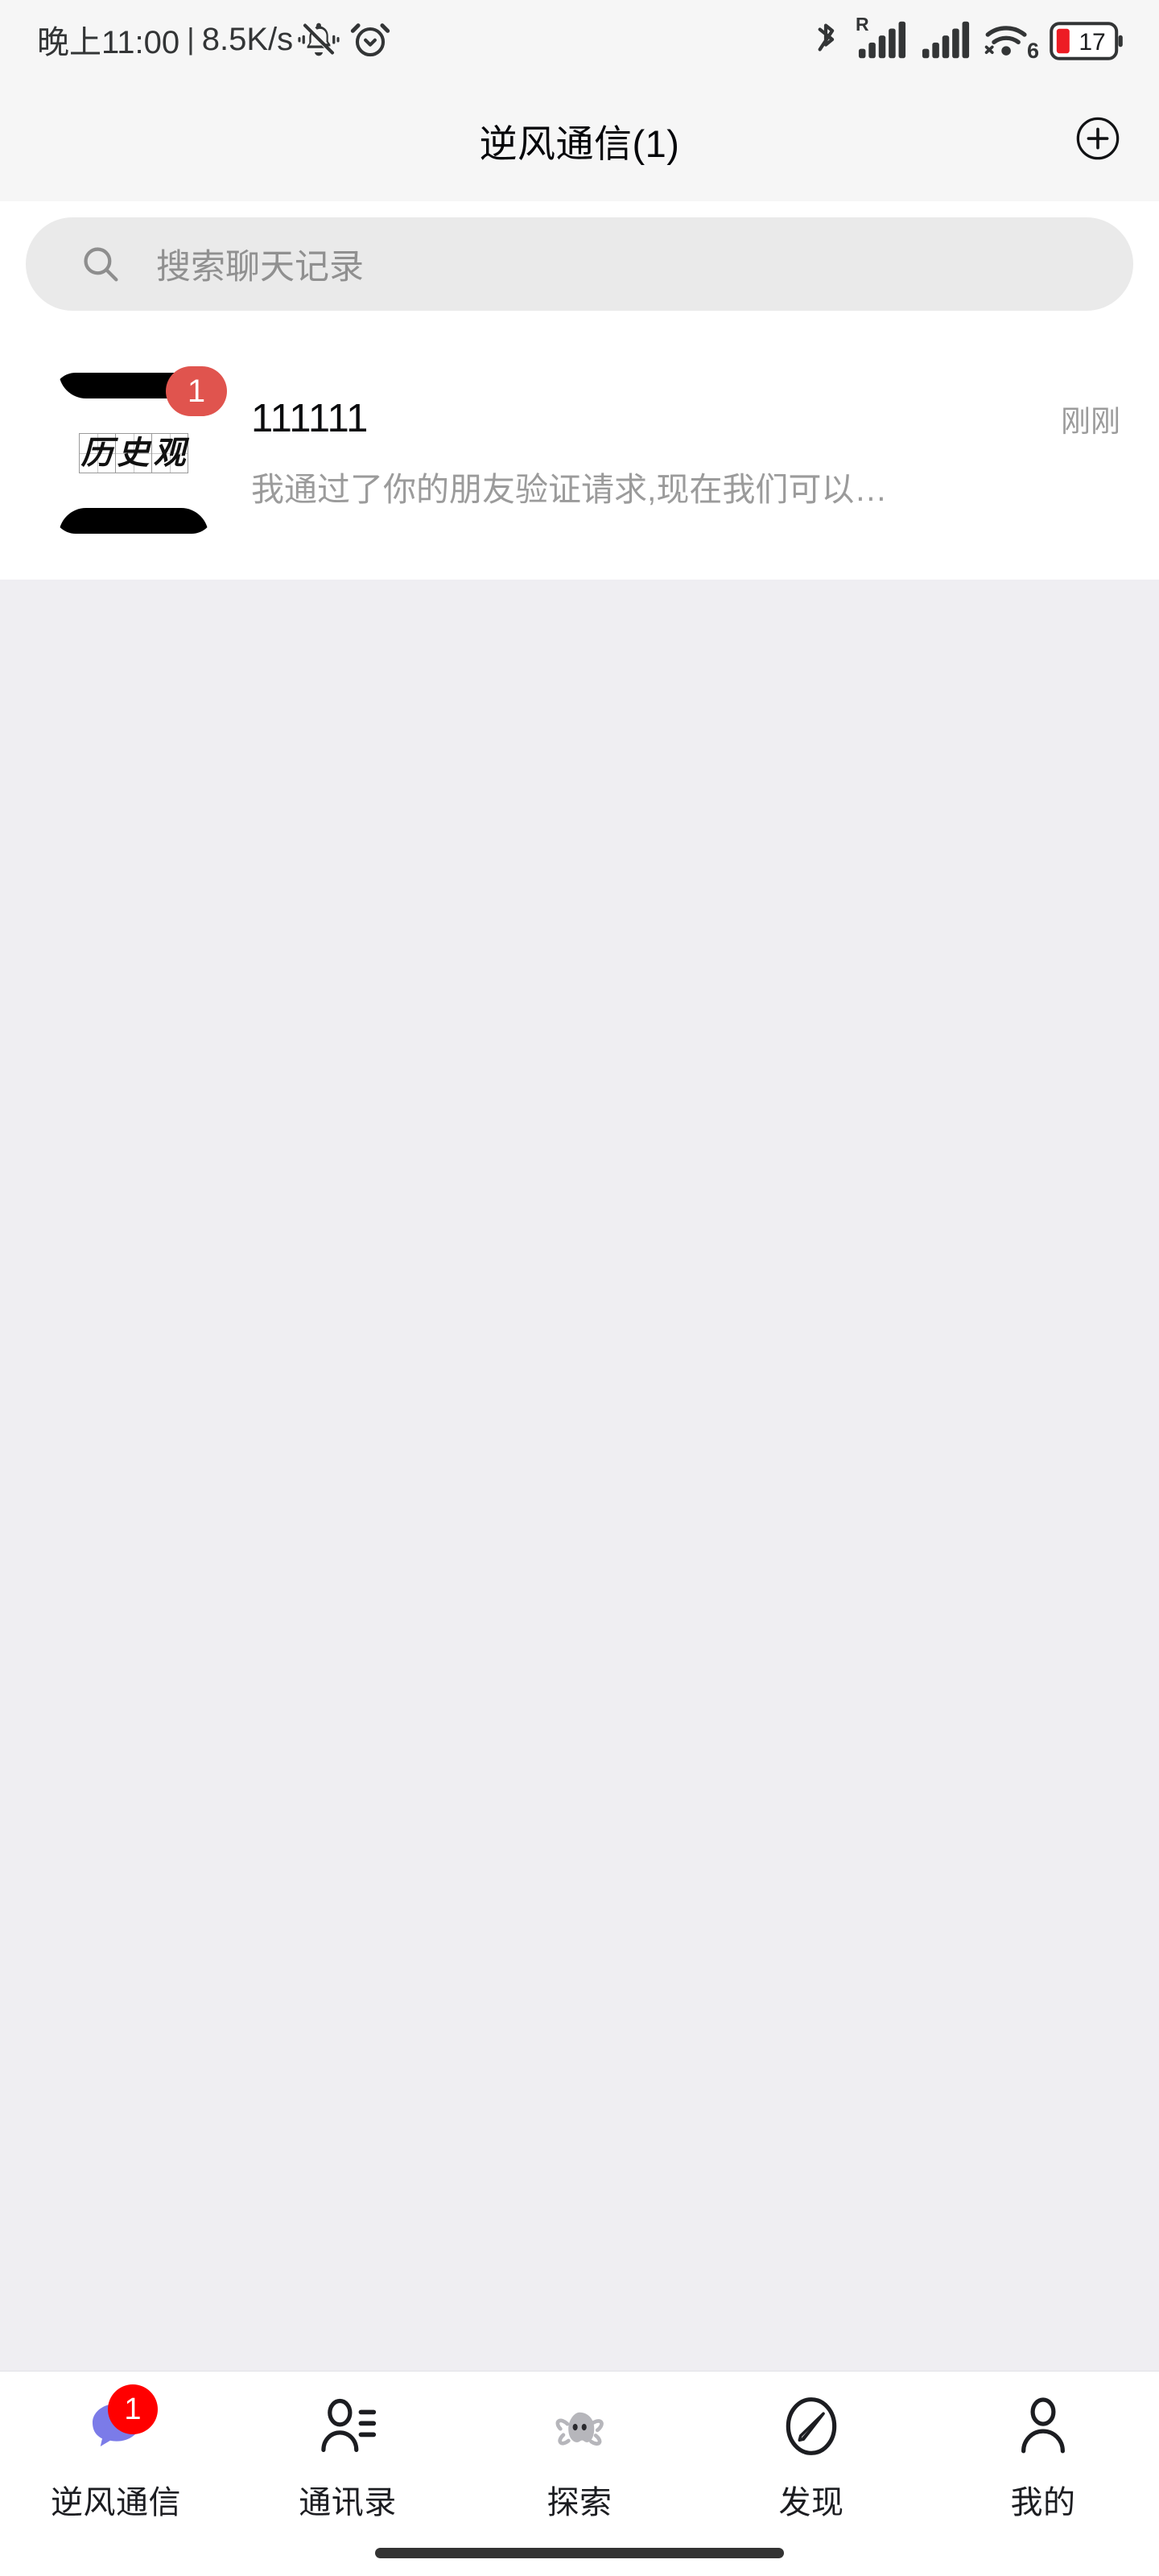  I want to click on tab-contacts: 通讯录, so click(348, 2456).